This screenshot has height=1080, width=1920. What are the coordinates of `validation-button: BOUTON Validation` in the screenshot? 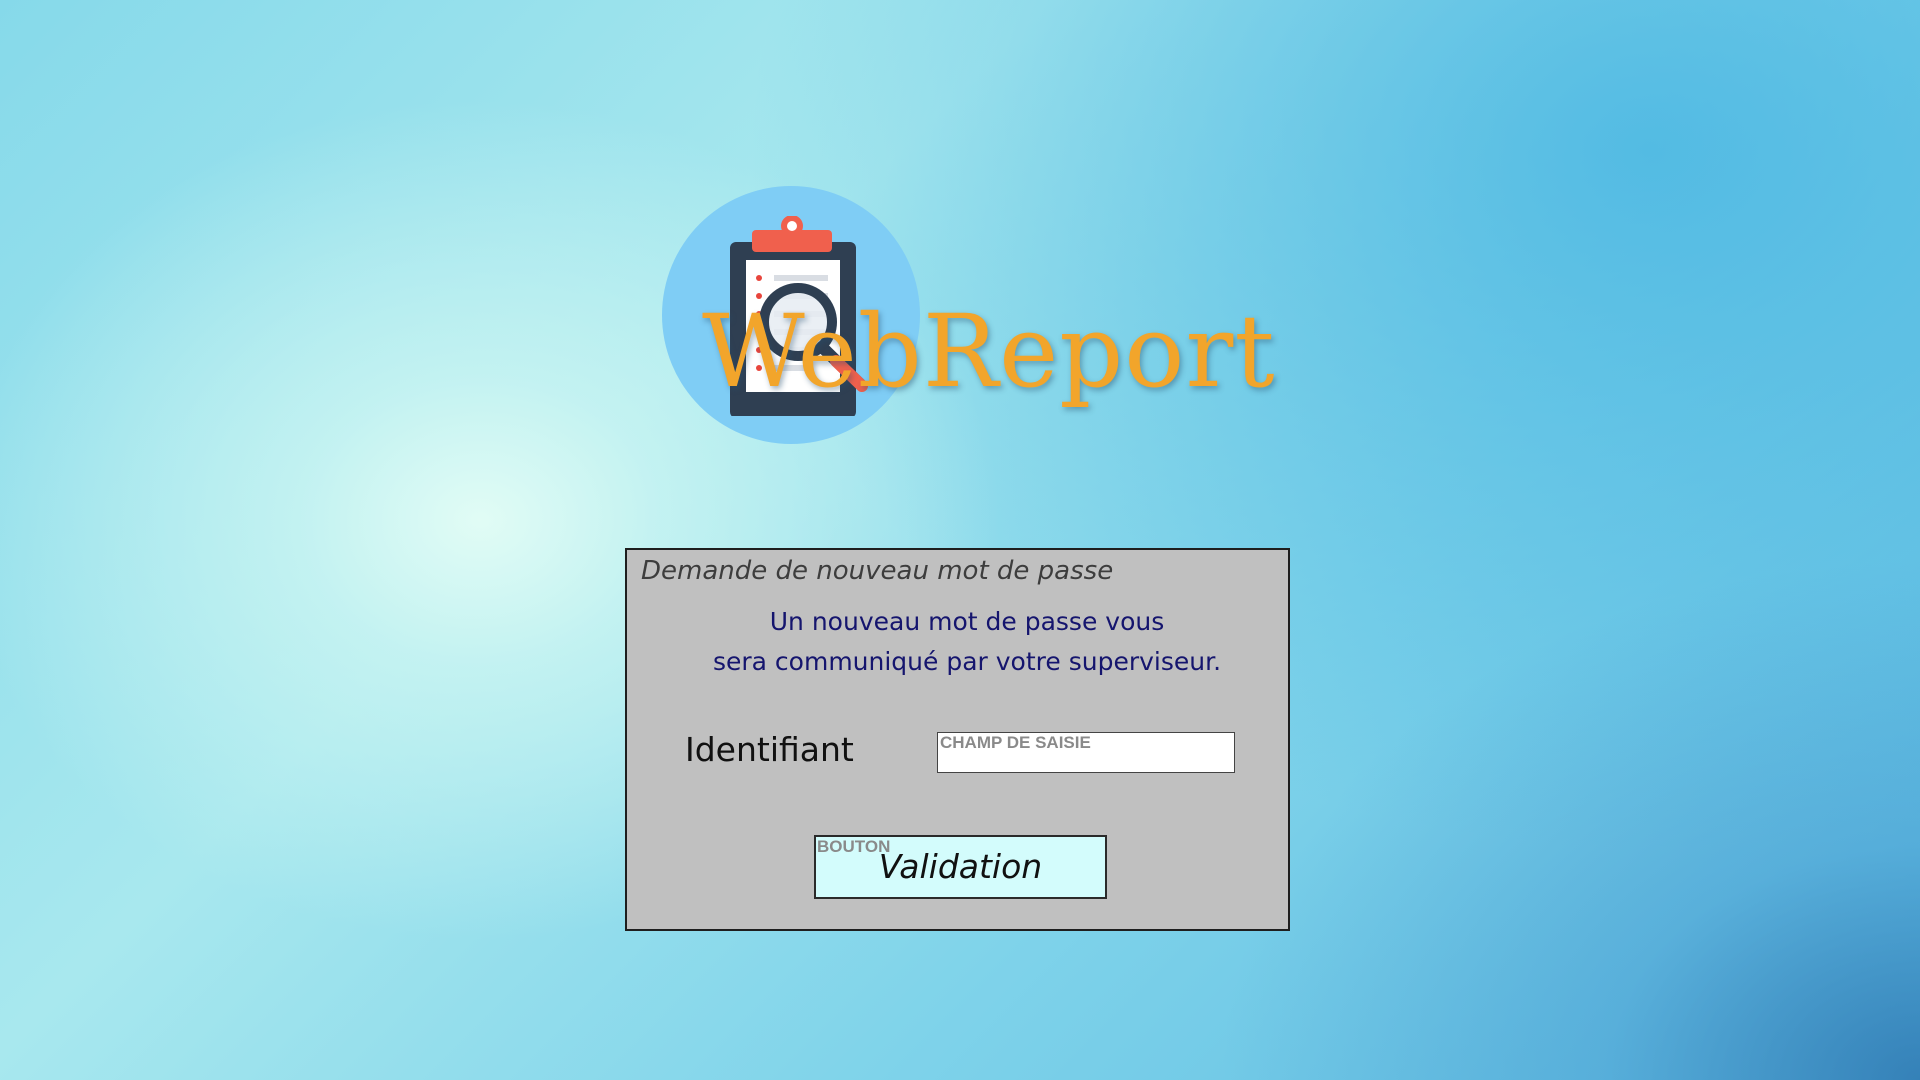 It's located at (960, 867).